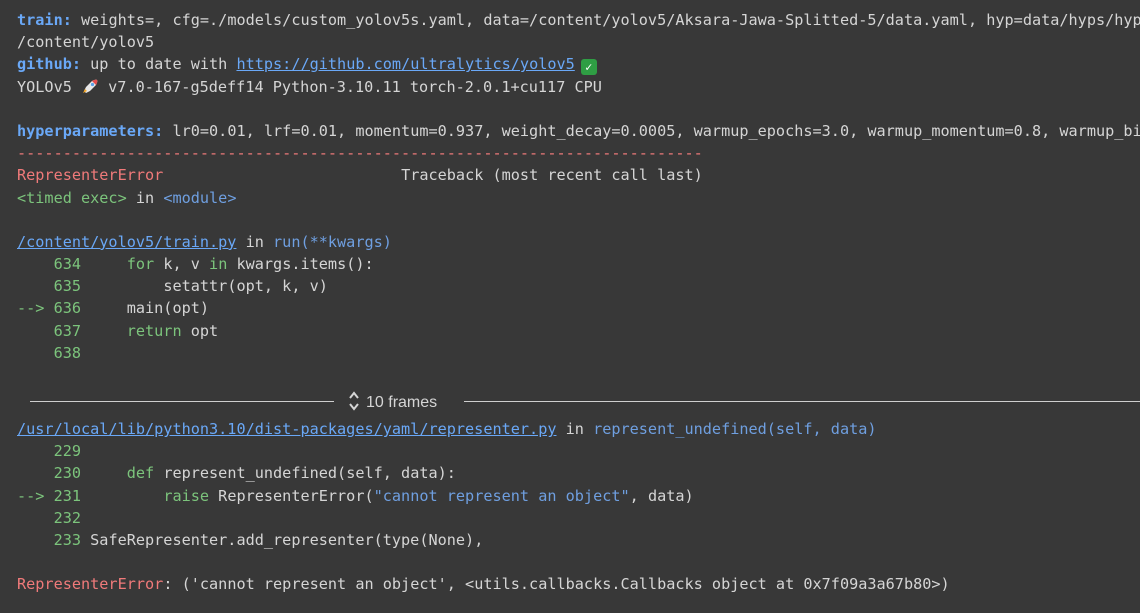 The image size is (1140, 613). Describe the element at coordinates (172, 286) in the screenshot. I see `code-line: 635 setattr(opt, k, v)` at that location.